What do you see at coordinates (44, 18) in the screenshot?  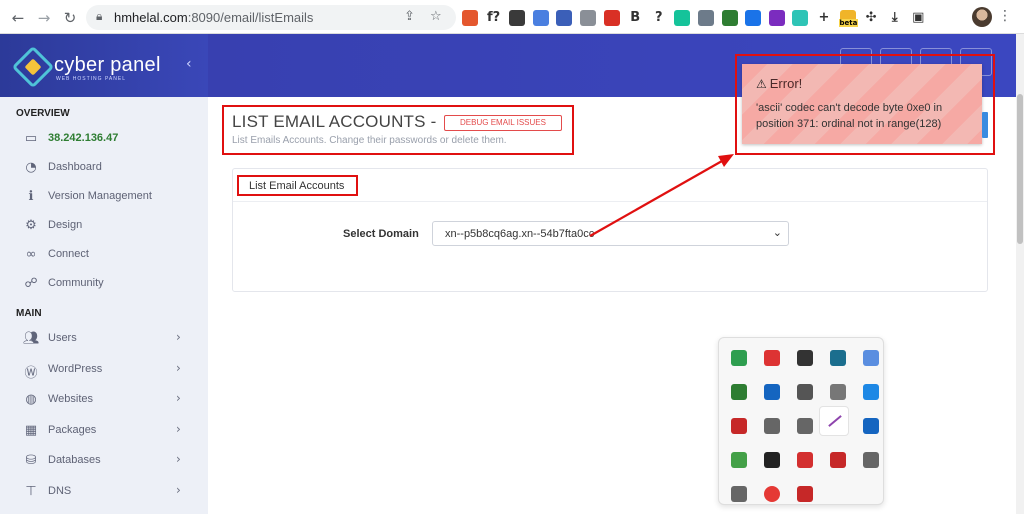 I see `forward-icon: →` at bounding box center [44, 18].